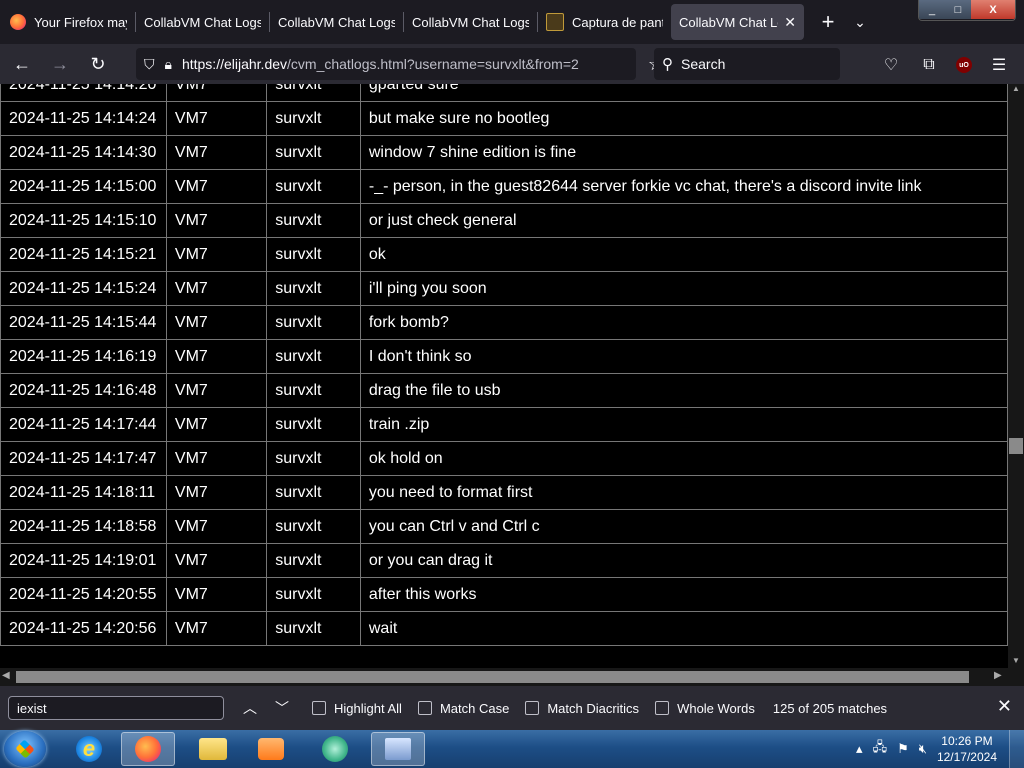 Image resolution: width=1024 pixels, height=768 pixels. Describe the element at coordinates (250, 708) in the screenshot. I see `find-previous-button: ︿` at that location.